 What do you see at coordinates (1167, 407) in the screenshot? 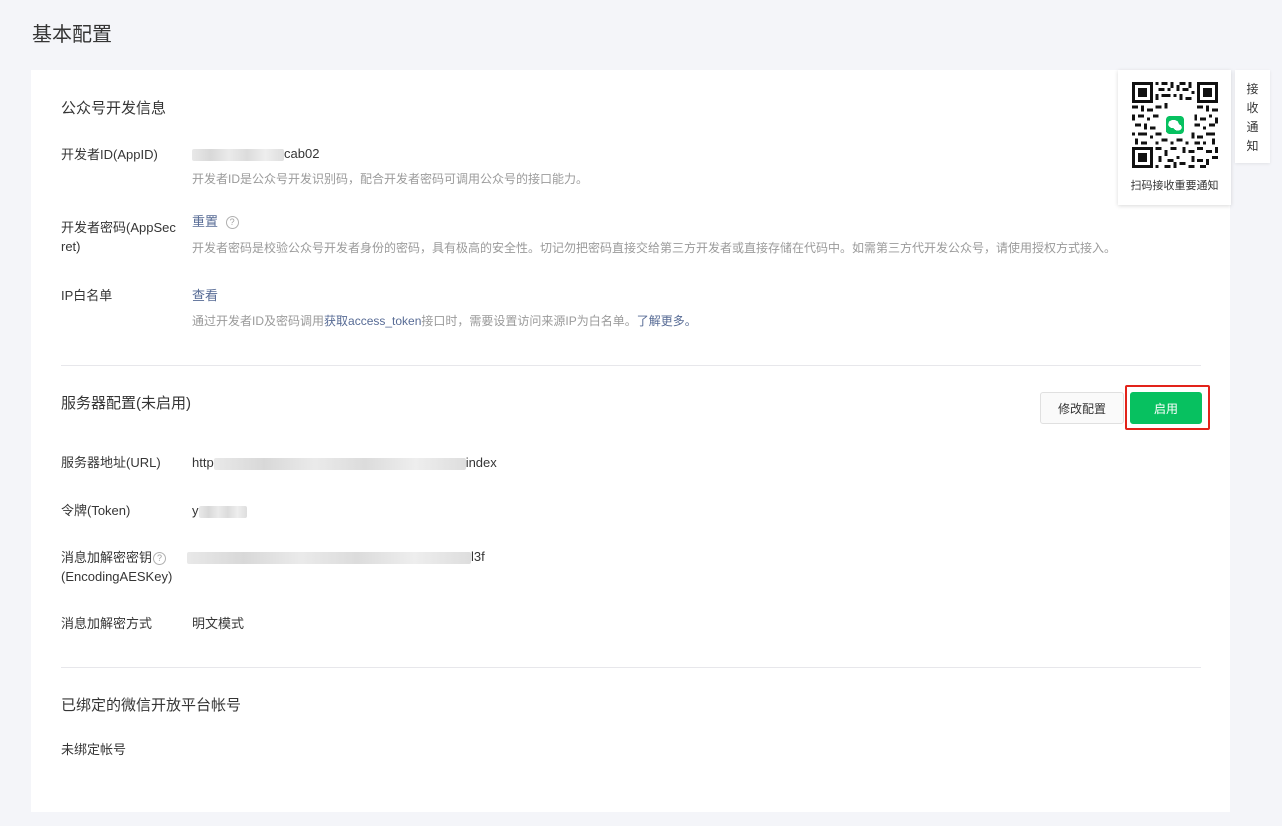
I see `enable-button-highlight` at bounding box center [1167, 407].